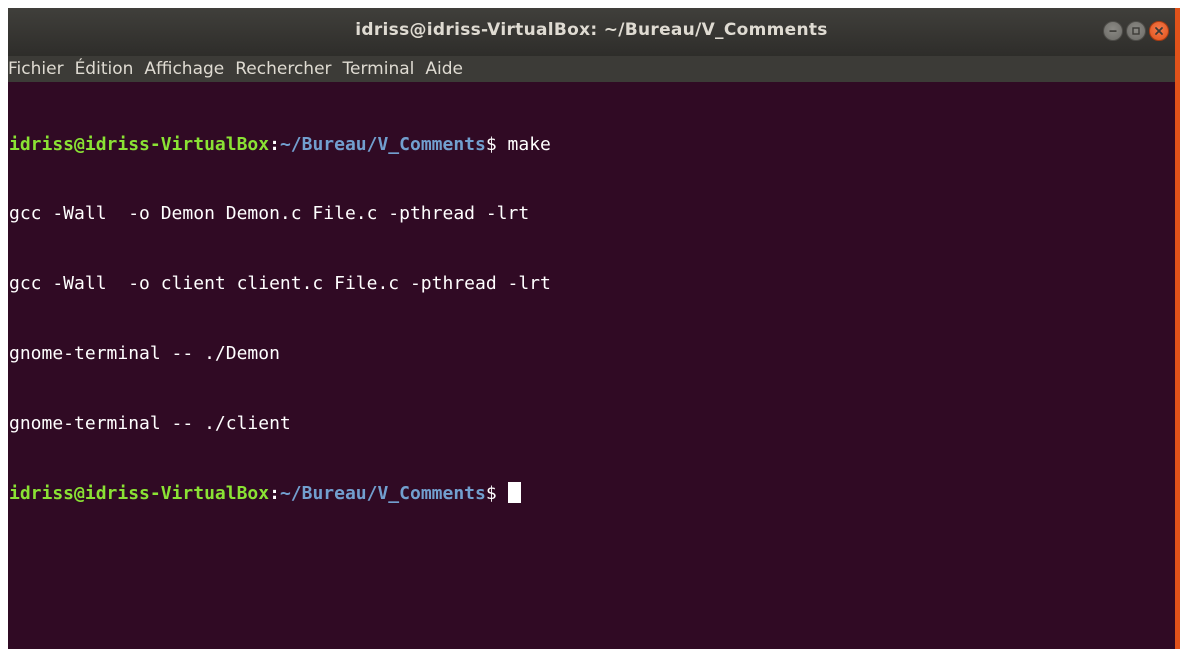  Describe the element at coordinates (529, 144) in the screenshot. I see `command-text: make` at that location.